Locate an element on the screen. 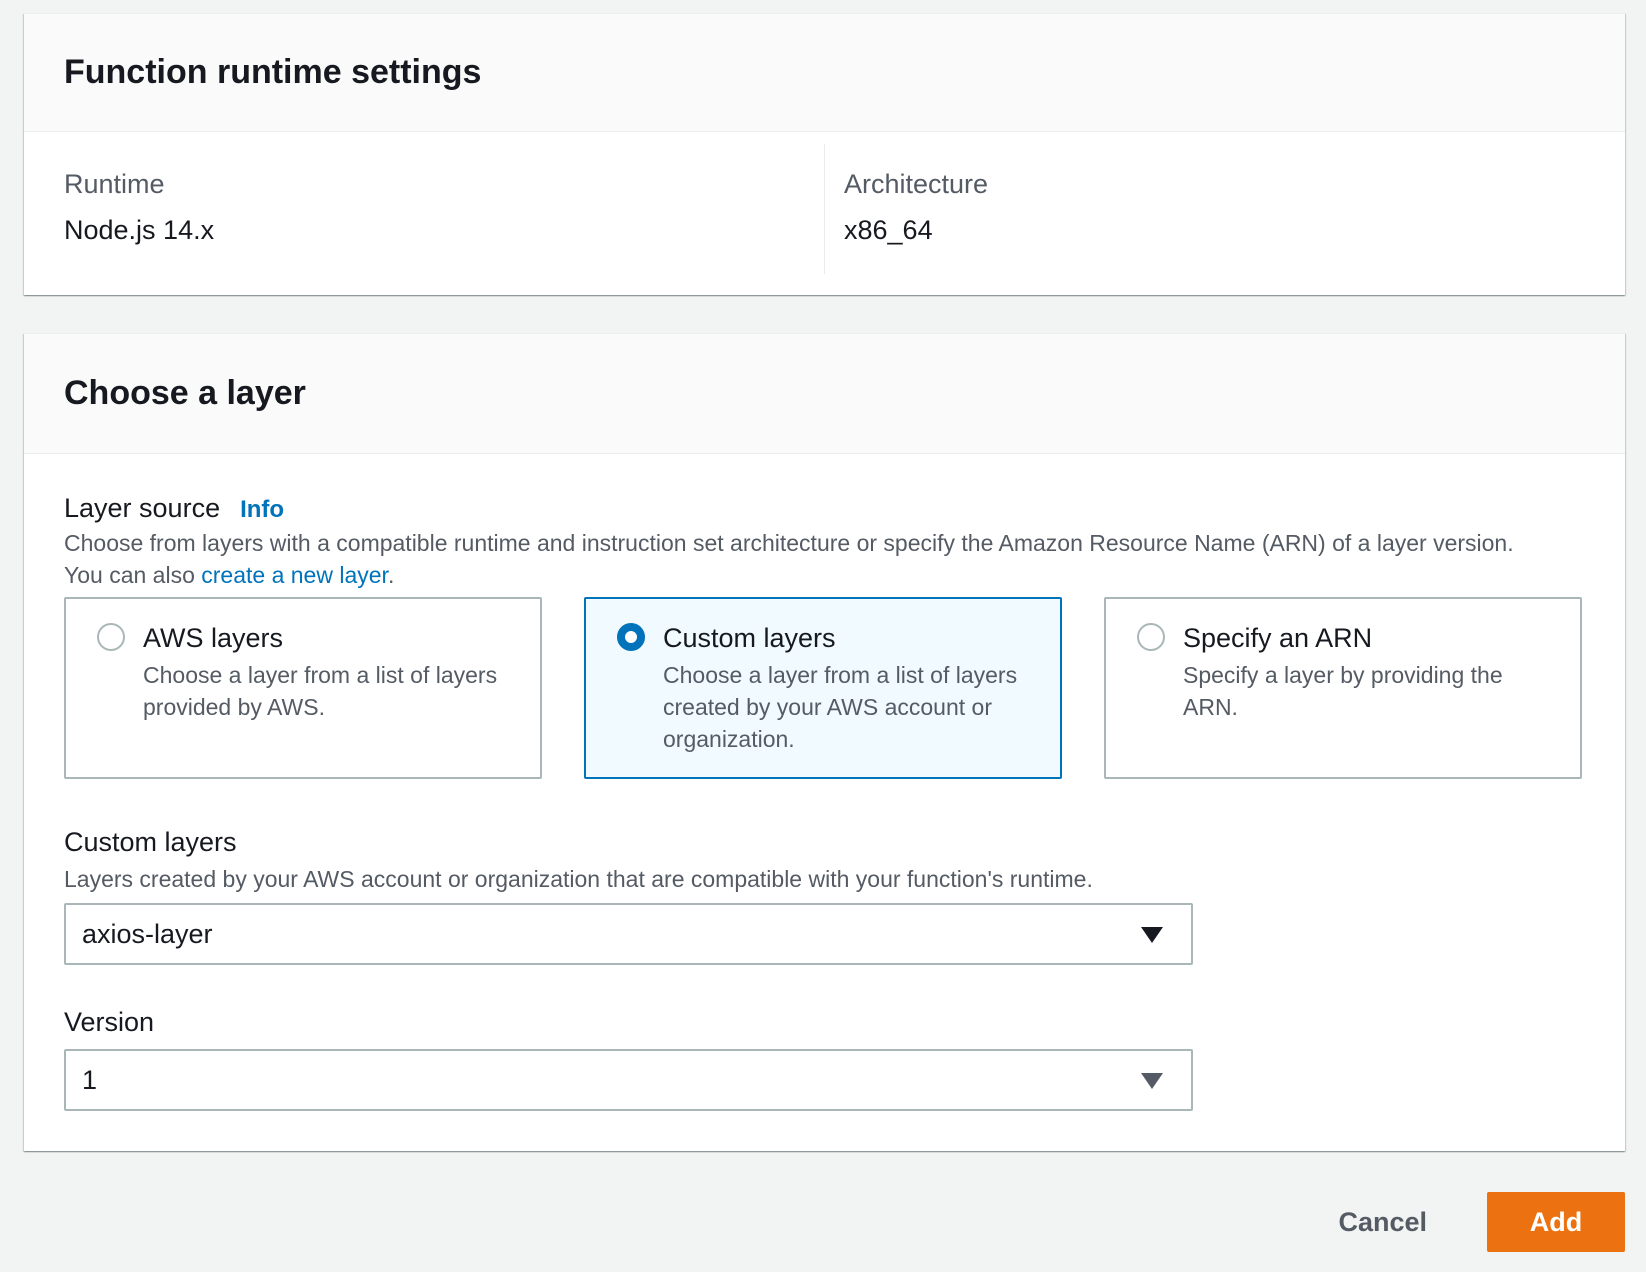  custom-layers-select: axios-layer is located at coordinates (628, 934).